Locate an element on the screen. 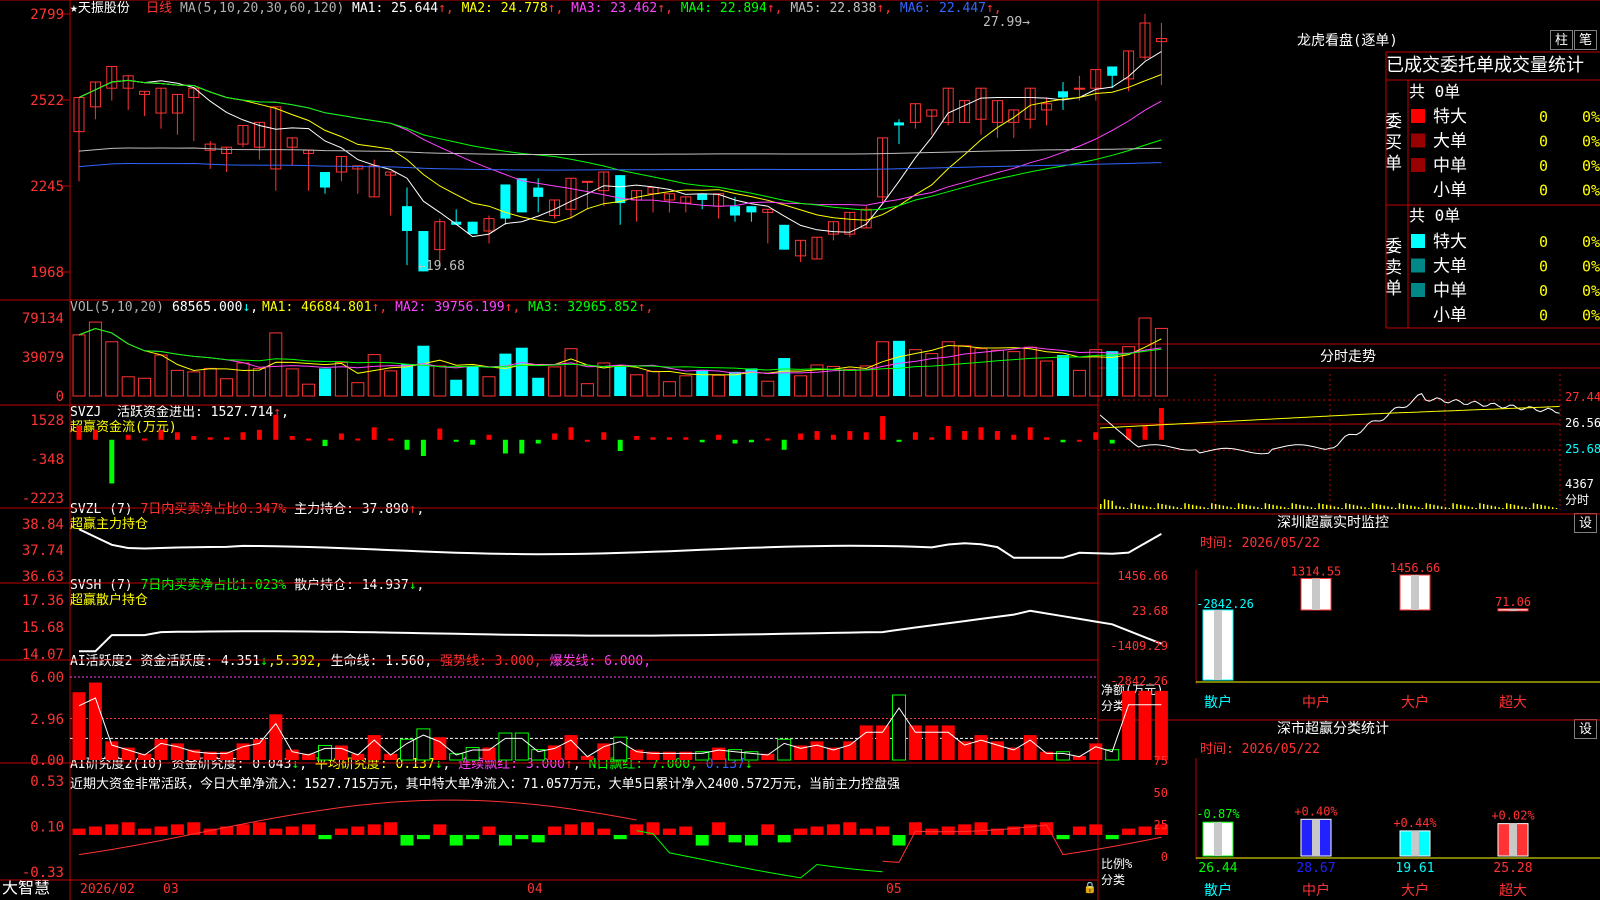 Image resolution: width=1600 pixels, height=900 pixels. classify-bar is located at coordinates (1218, 839).